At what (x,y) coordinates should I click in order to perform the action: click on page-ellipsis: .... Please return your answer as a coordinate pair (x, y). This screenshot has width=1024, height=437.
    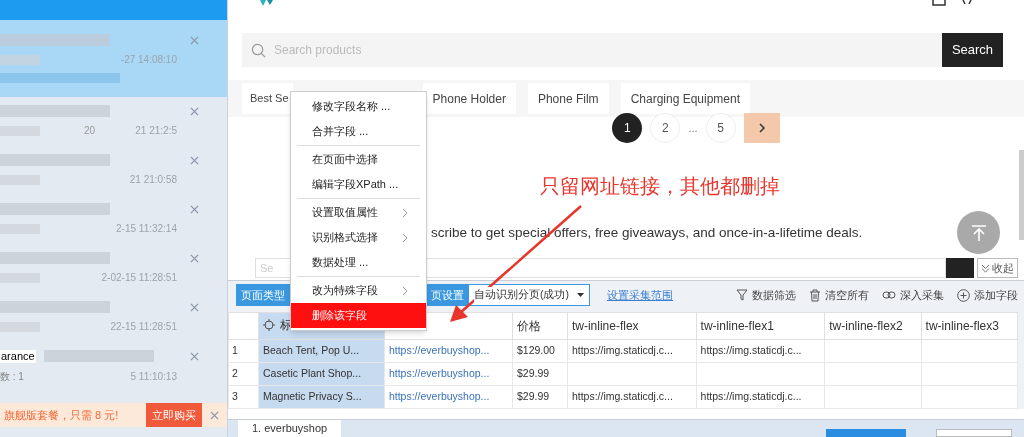
    Looking at the image, I should click on (693, 128).